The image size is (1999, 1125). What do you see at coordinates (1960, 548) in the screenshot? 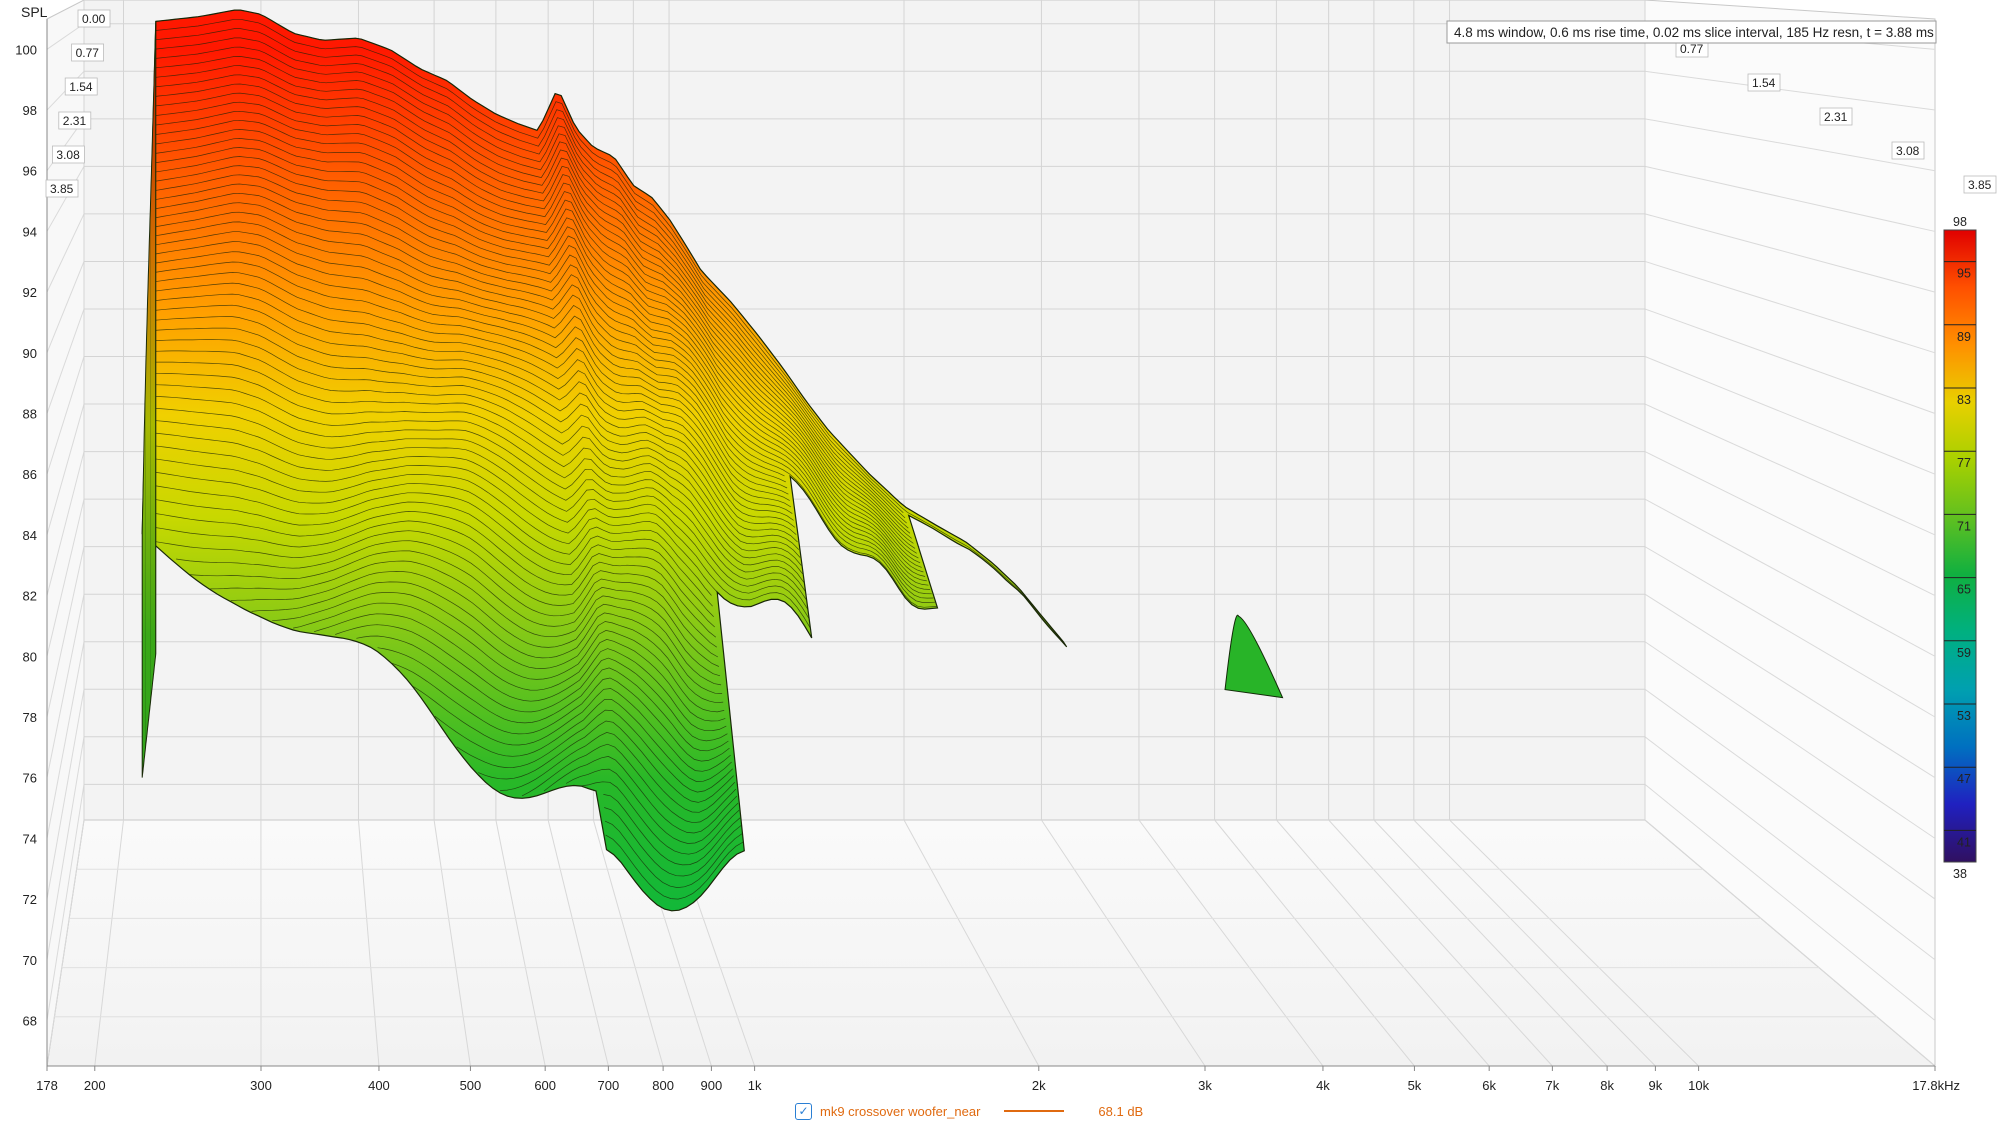
I see `colorbar: 98 95 89 83 77 71 65 59 53 47 41 38` at bounding box center [1960, 548].